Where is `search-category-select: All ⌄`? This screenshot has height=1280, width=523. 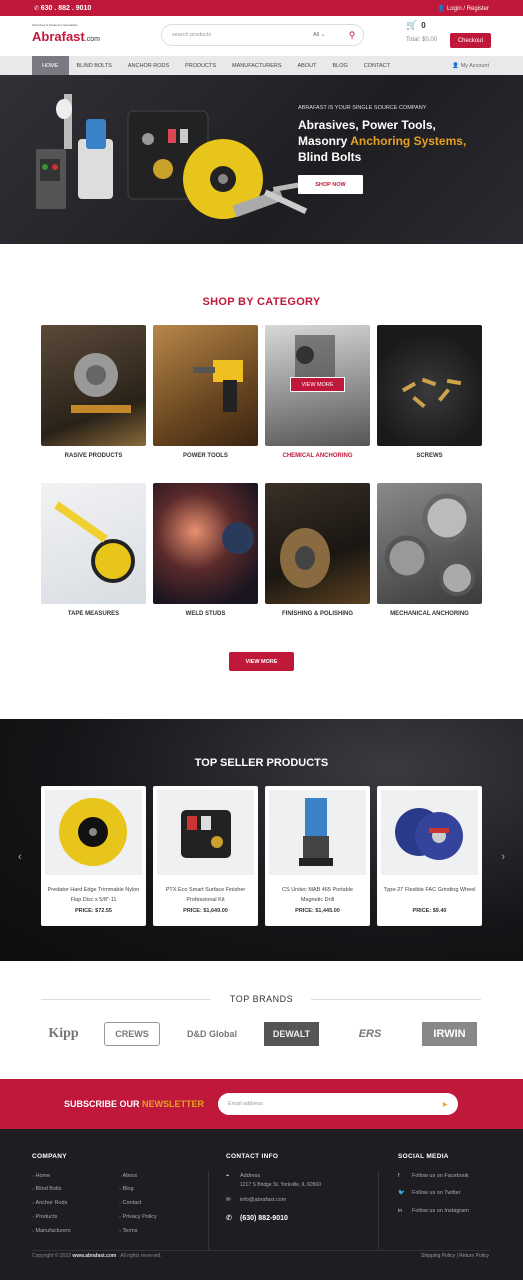 search-category-select: All ⌄ is located at coordinates (327, 35).